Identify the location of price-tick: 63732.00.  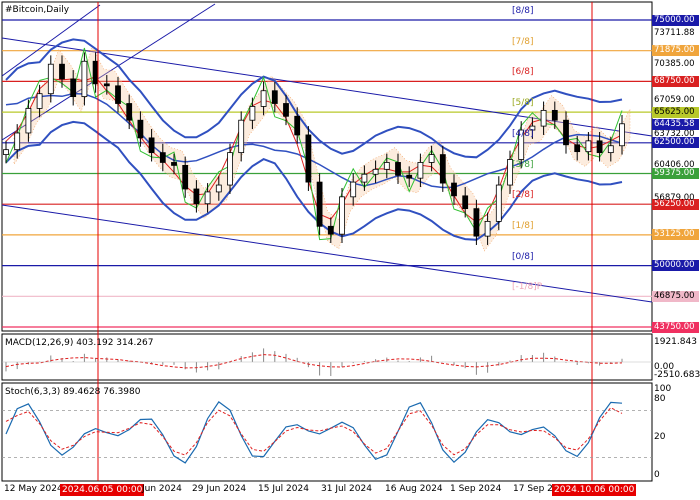
(674, 134).